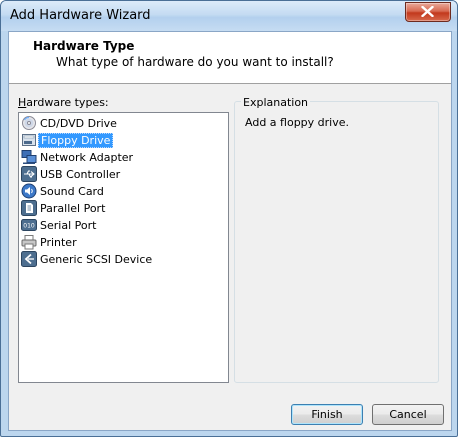  I want to click on list-item-generic-scsi-device: Generic SCSI Device, so click(123, 259).